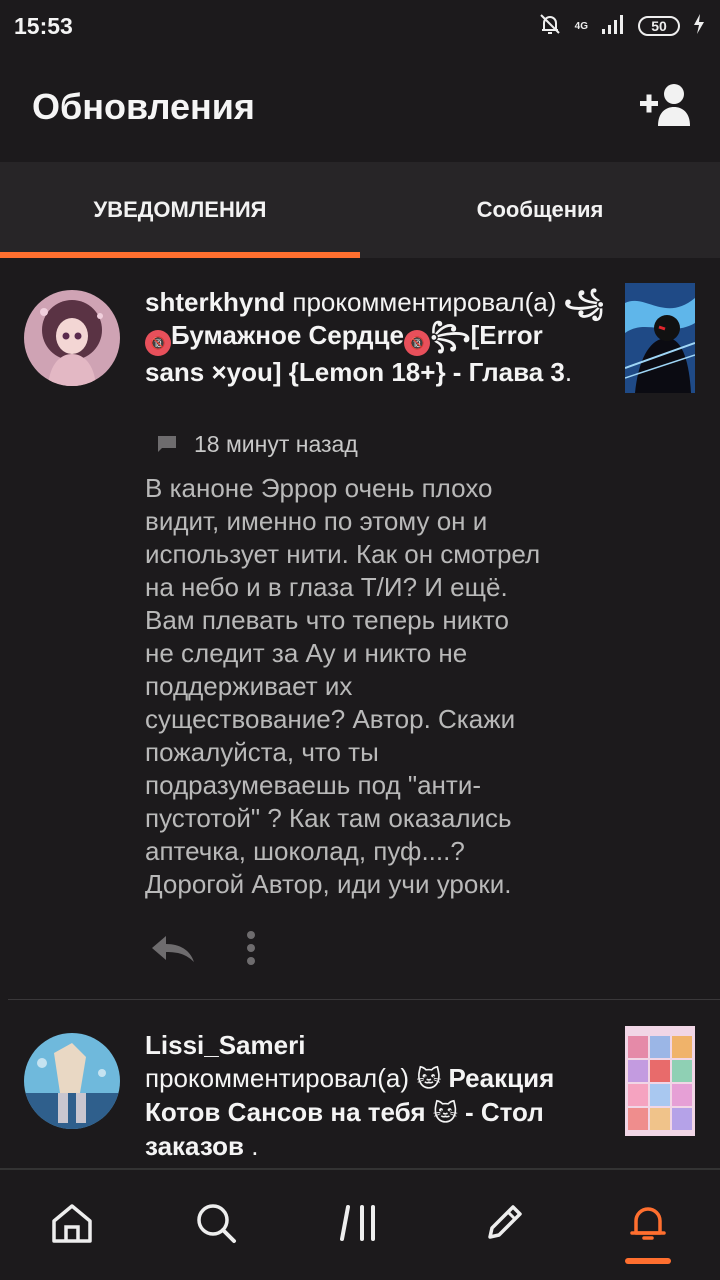 This screenshot has height=1280, width=720. I want to click on search-icon, so click(216, 1225).